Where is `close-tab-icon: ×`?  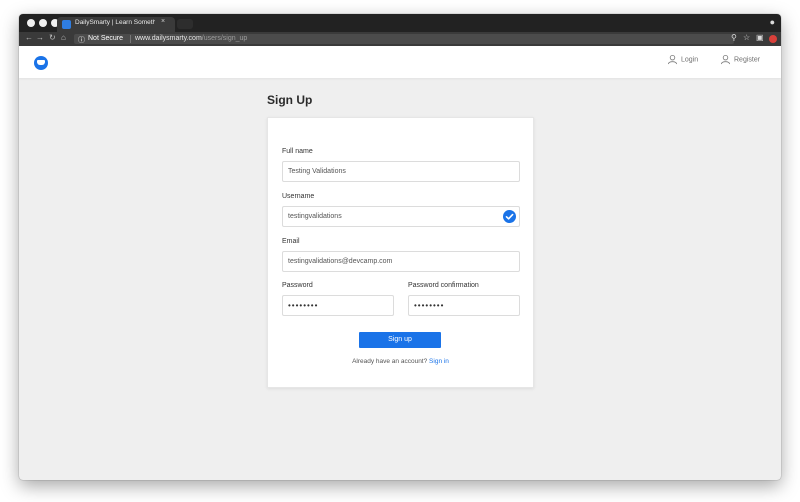
close-tab-icon: × is located at coordinates (163, 21).